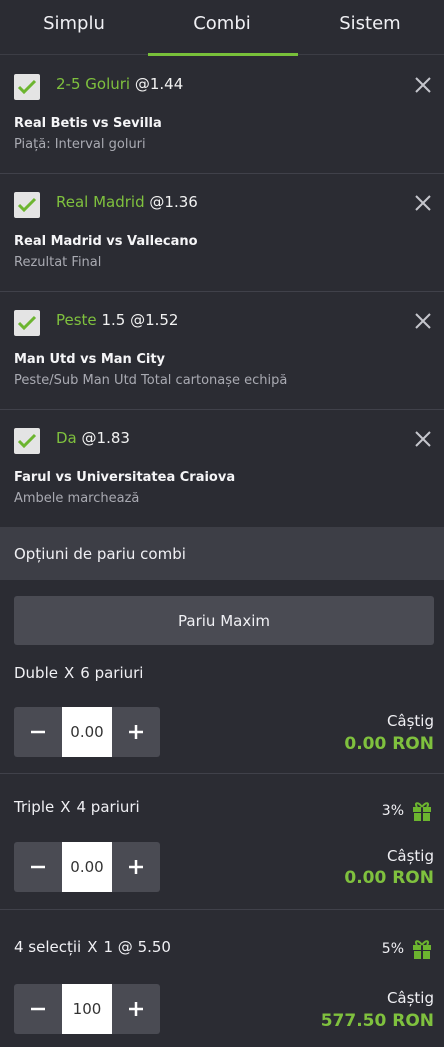  Describe the element at coordinates (105, 438) in the screenshot. I see `selection-odds: @1.83` at that location.